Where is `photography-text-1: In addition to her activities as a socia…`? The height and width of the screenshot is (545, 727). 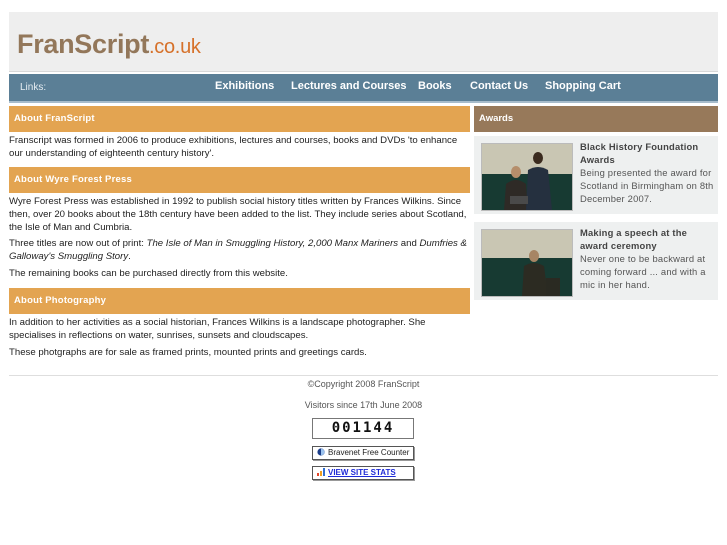 photography-text-1: In addition to her activities as a socia… is located at coordinates (217, 329).